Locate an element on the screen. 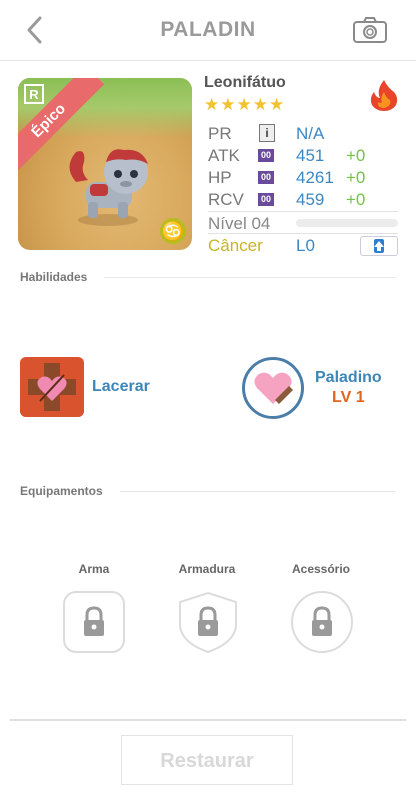 Image resolution: width=416 pixels, height=800 pixels. heart-shield-icon is located at coordinates (273, 388).